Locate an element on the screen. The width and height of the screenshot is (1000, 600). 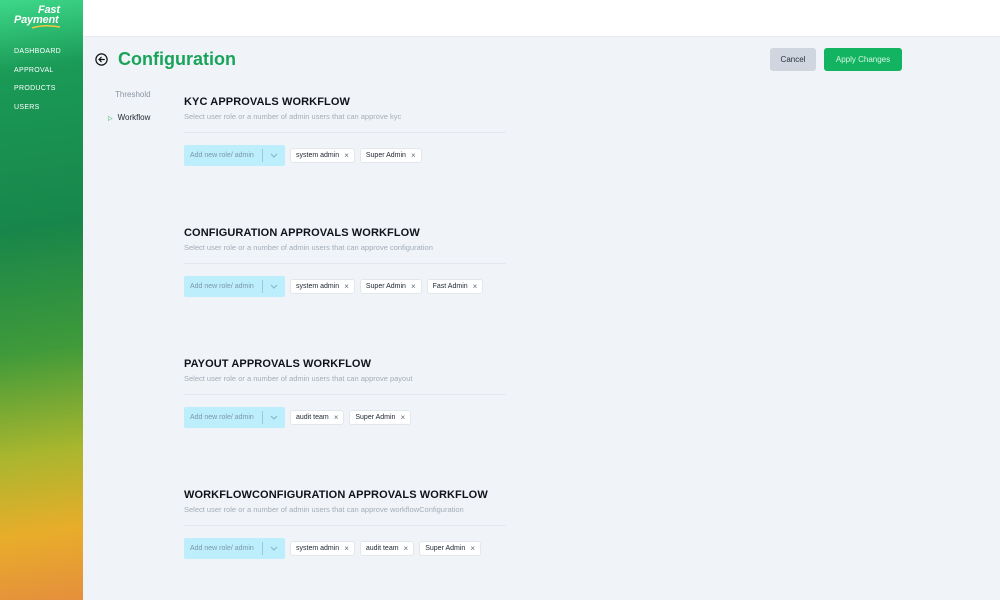
fast-payment-logo: Fast Payment is located at coordinates (44, 17).